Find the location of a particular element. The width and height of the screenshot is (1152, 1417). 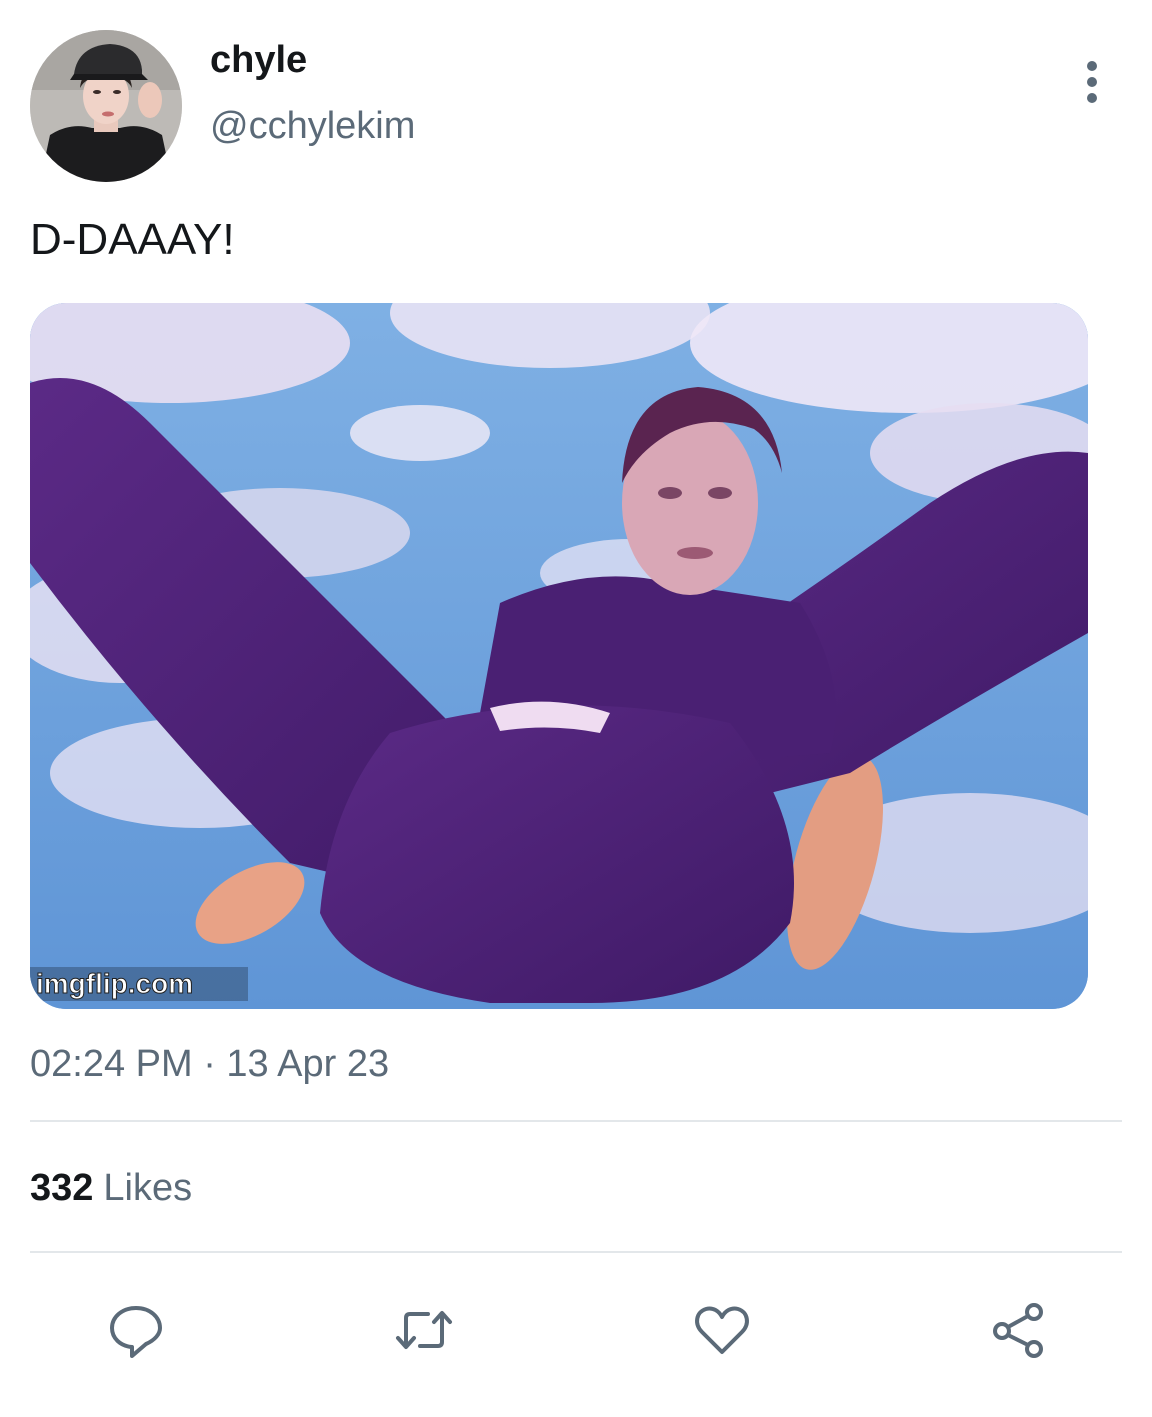

retweet-icon is located at coordinates (424, 1330).